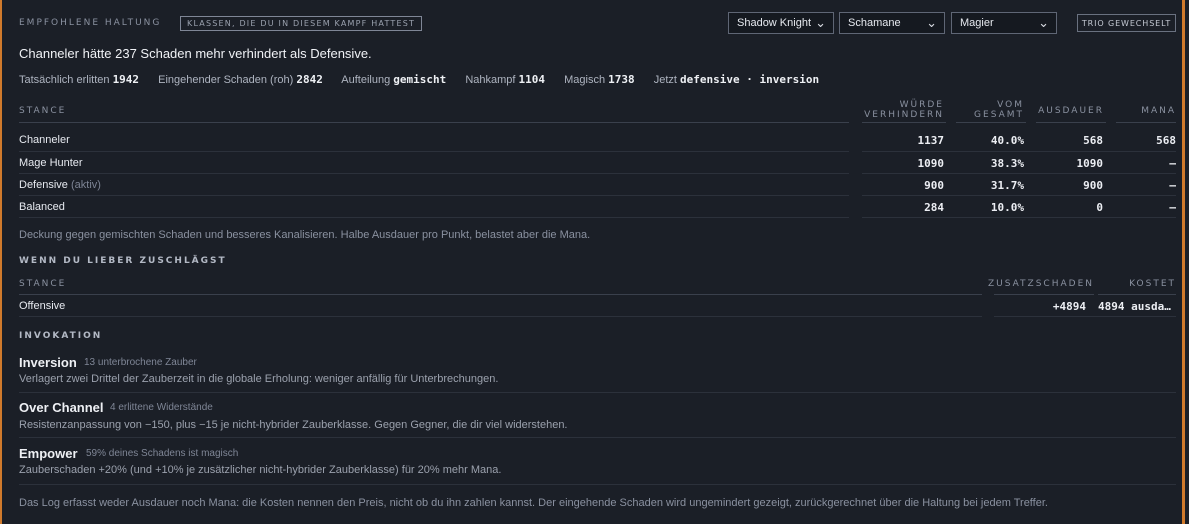  I want to click on class-select-3: Magier ⌄, so click(1004, 23).